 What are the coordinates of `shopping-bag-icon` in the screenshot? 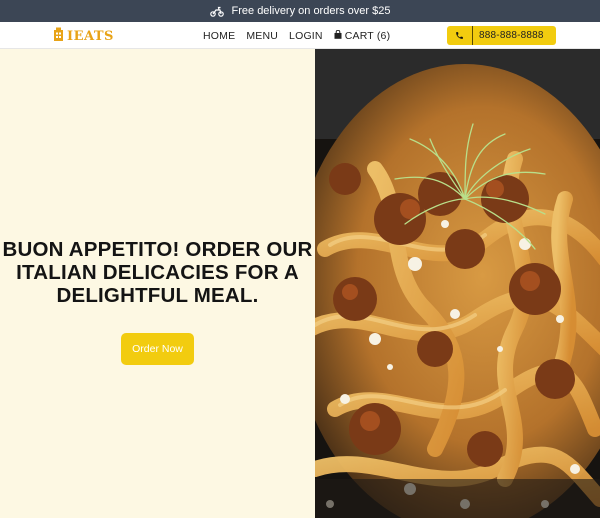 It's located at (338, 35).